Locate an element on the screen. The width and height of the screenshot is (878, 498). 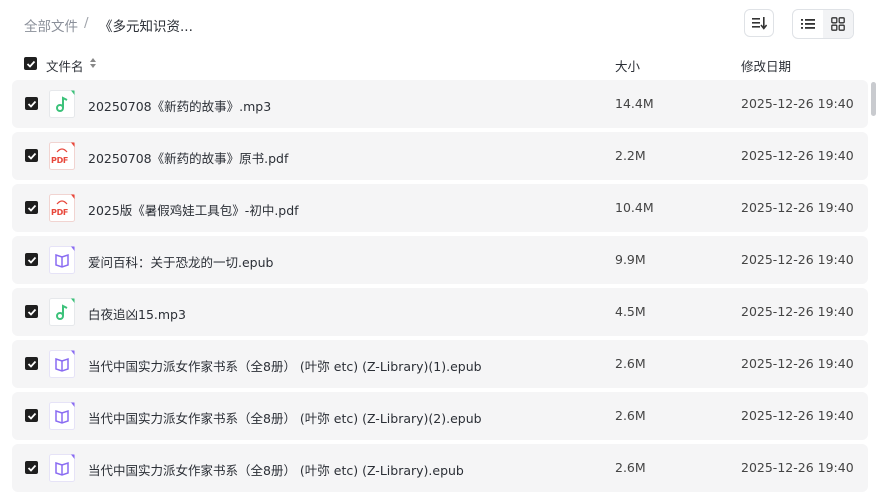
file-name: 白夜追凶15.mp3 is located at coordinates (137, 313).